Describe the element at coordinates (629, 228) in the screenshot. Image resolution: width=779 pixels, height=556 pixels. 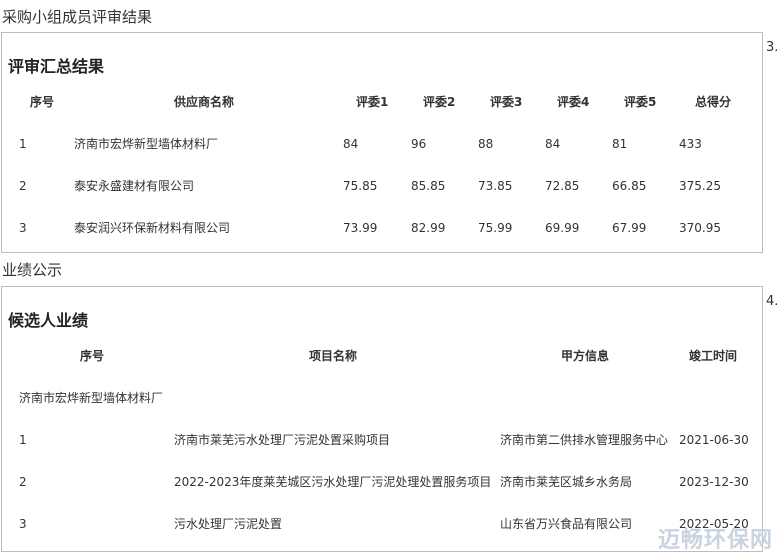
I see `table-cell: 67.99` at that location.